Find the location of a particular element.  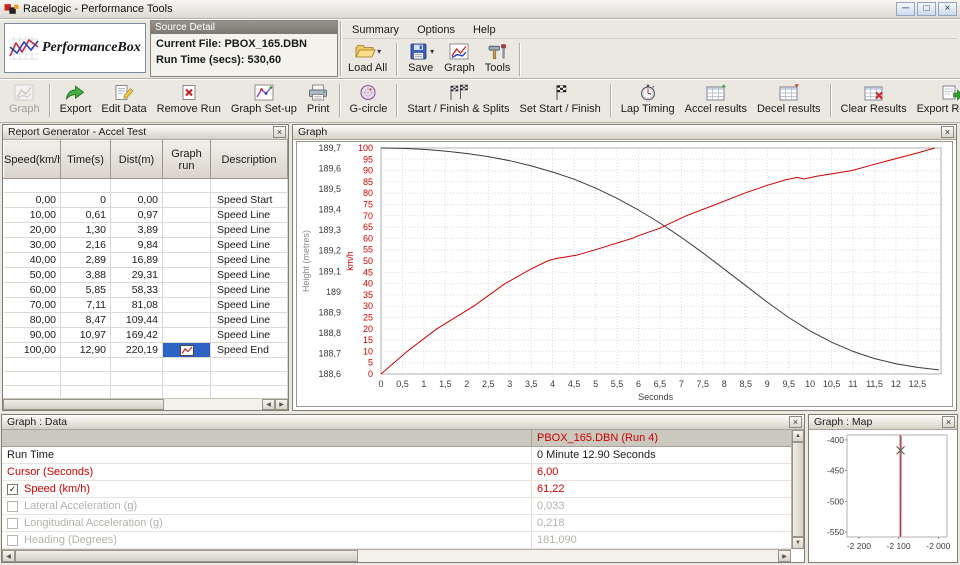

report-cell: 30,00 is located at coordinates (32, 245).